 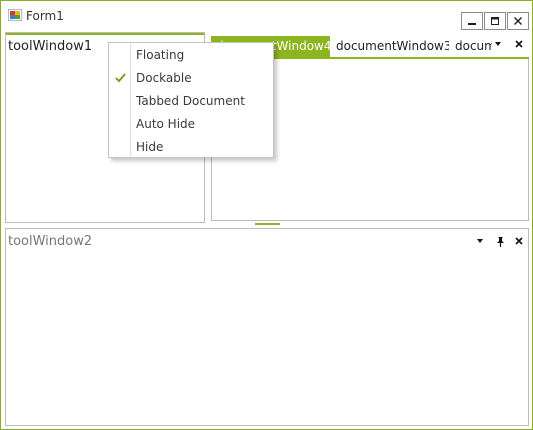 What do you see at coordinates (472, 21) in the screenshot?
I see `minimize-button` at bounding box center [472, 21].